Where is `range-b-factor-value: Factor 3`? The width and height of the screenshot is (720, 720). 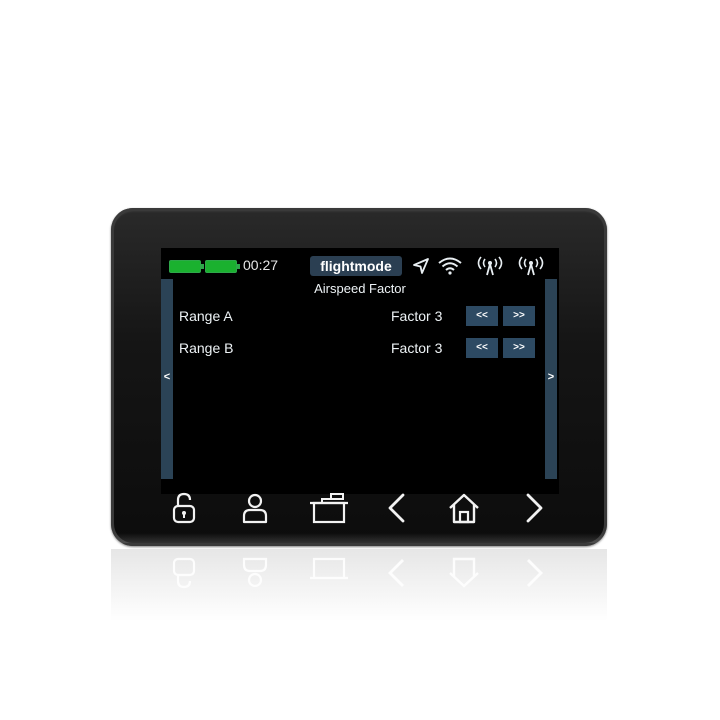 range-b-factor-value: Factor 3 is located at coordinates (417, 348).